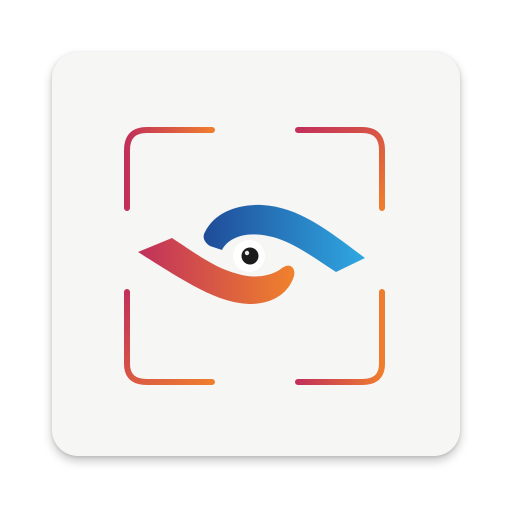 Image resolution: width=512 pixels, height=512 pixels. Describe the element at coordinates (340, 337) in the screenshot. I see `frame-corner-bottom-right` at that location.